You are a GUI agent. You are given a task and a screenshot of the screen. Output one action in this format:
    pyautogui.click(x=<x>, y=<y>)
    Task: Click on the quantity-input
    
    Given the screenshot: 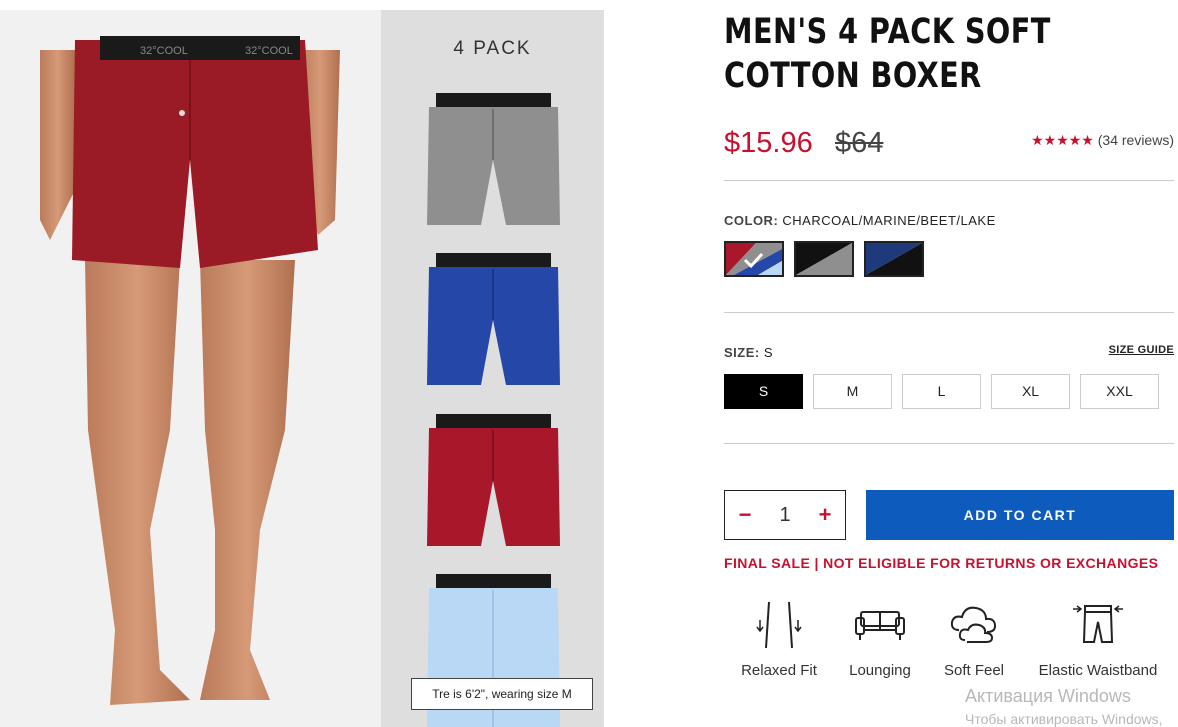 What is the action you would take?
    pyautogui.click(x=785, y=515)
    